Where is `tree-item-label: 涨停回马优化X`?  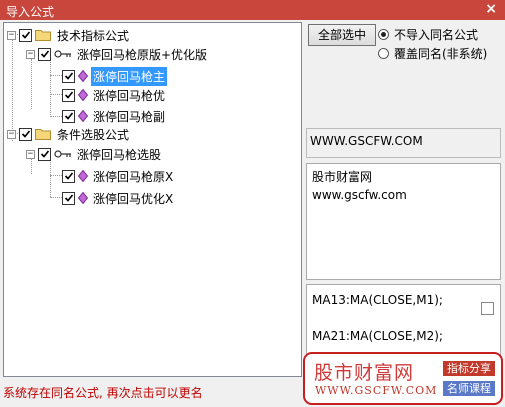
tree-item-label: 涨停回马优化X is located at coordinates (133, 198).